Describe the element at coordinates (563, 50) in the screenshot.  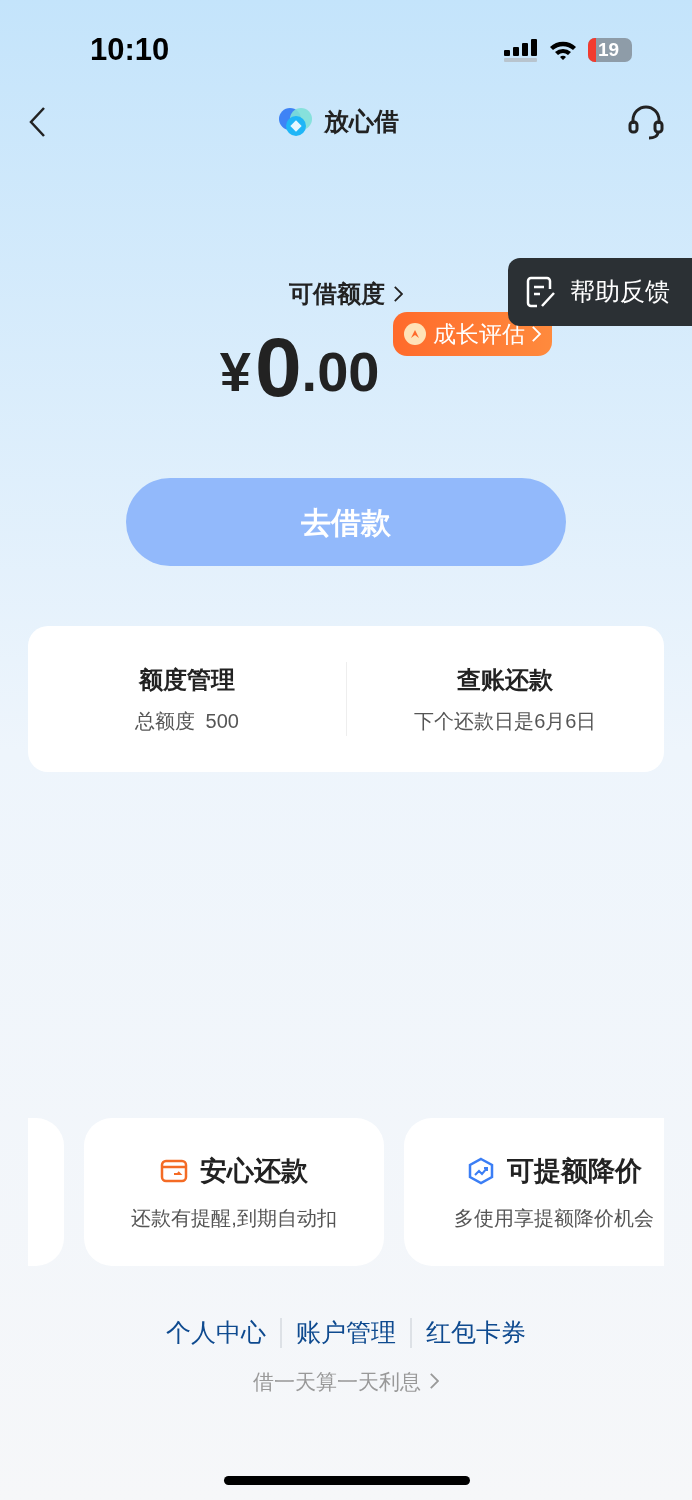
I see `wifi-icon` at that location.